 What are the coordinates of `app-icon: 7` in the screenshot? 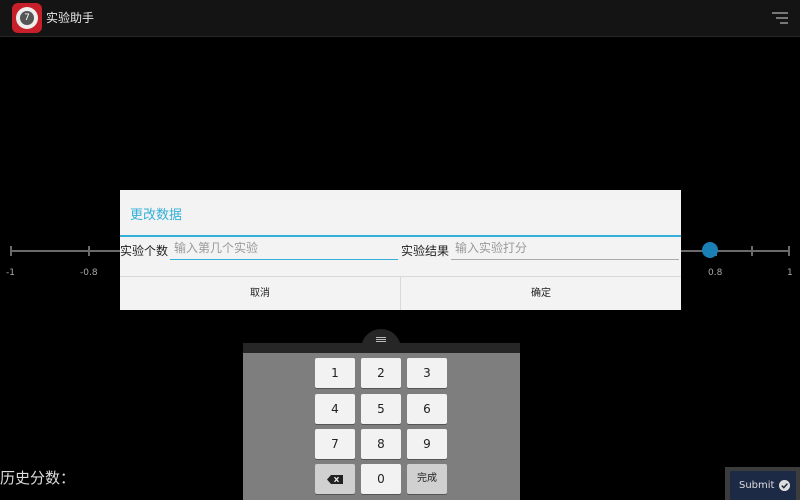 It's located at (27, 18).